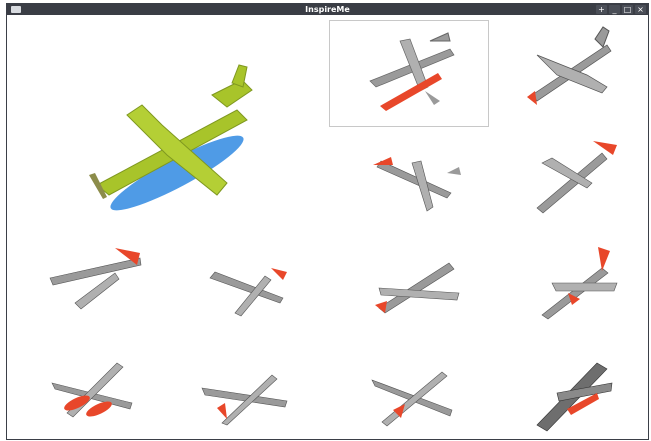 The width and height of the screenshot is (651, 441). I want to click on minimize-button: _, so click(614, 9).